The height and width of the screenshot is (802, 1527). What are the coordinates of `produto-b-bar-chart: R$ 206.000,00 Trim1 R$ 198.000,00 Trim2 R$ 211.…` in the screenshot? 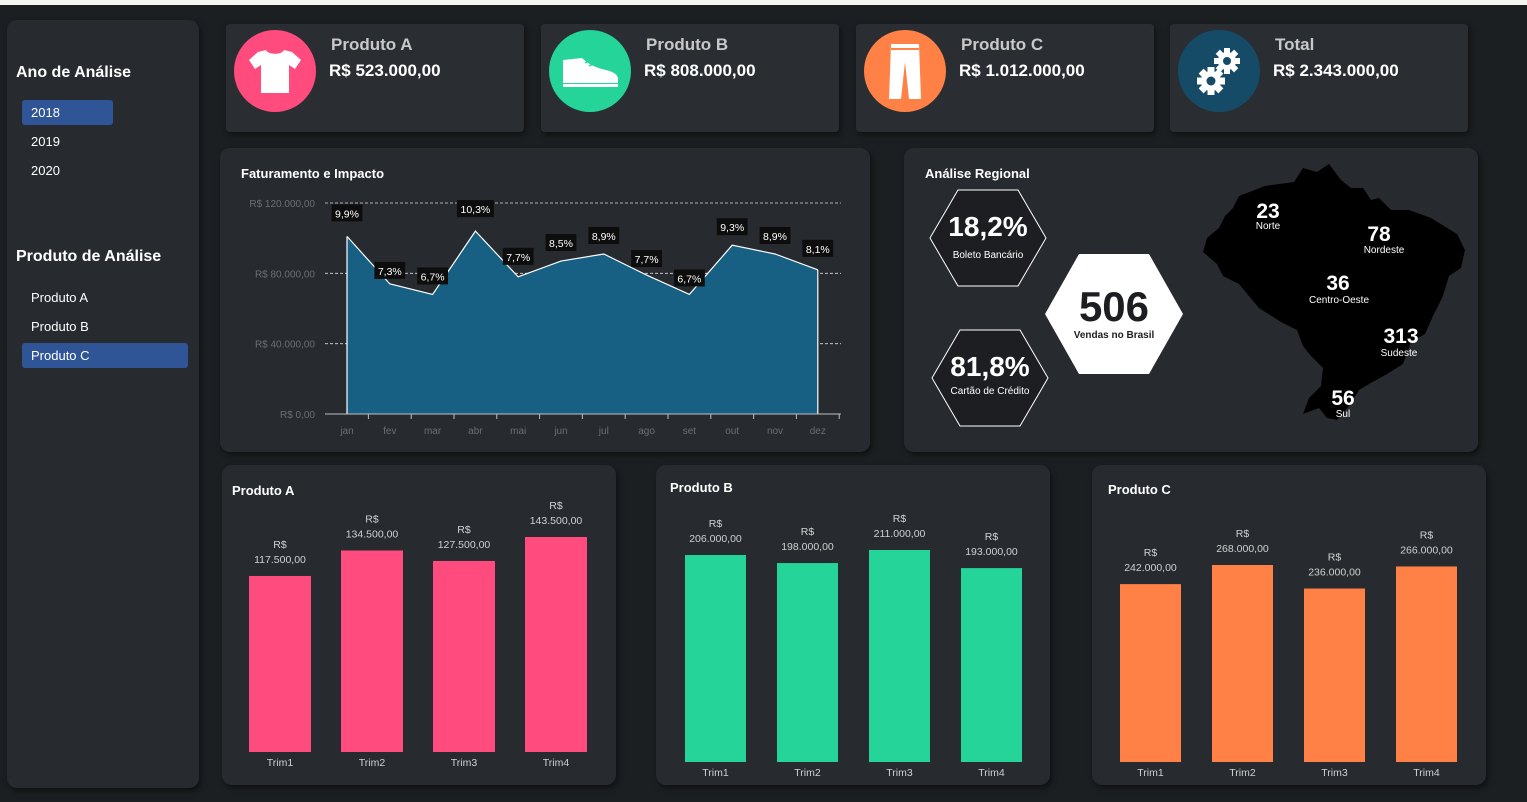 It's located at (853, 646).